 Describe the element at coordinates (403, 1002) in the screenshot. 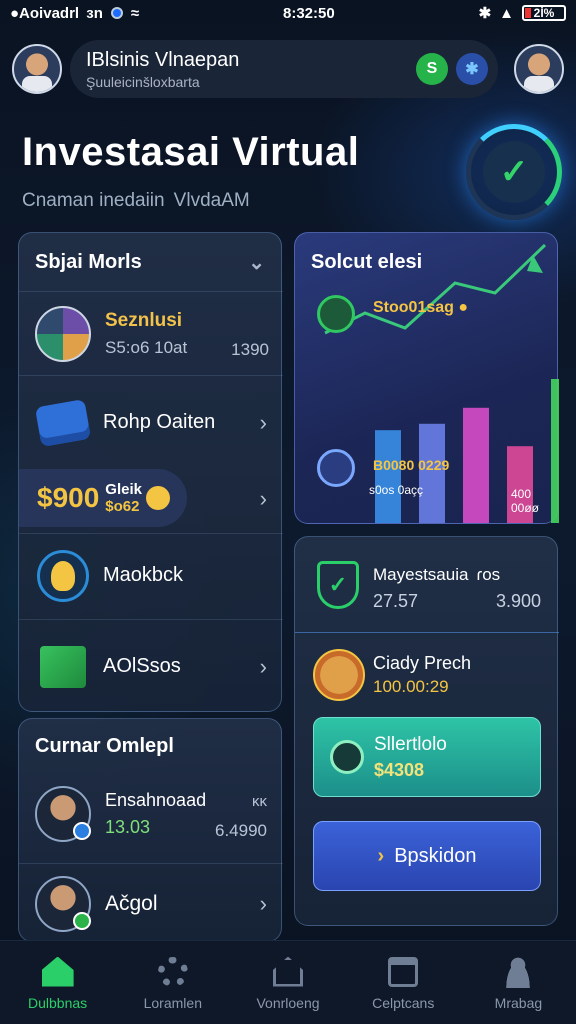

I see `tab-label: Celptcans` at that location.